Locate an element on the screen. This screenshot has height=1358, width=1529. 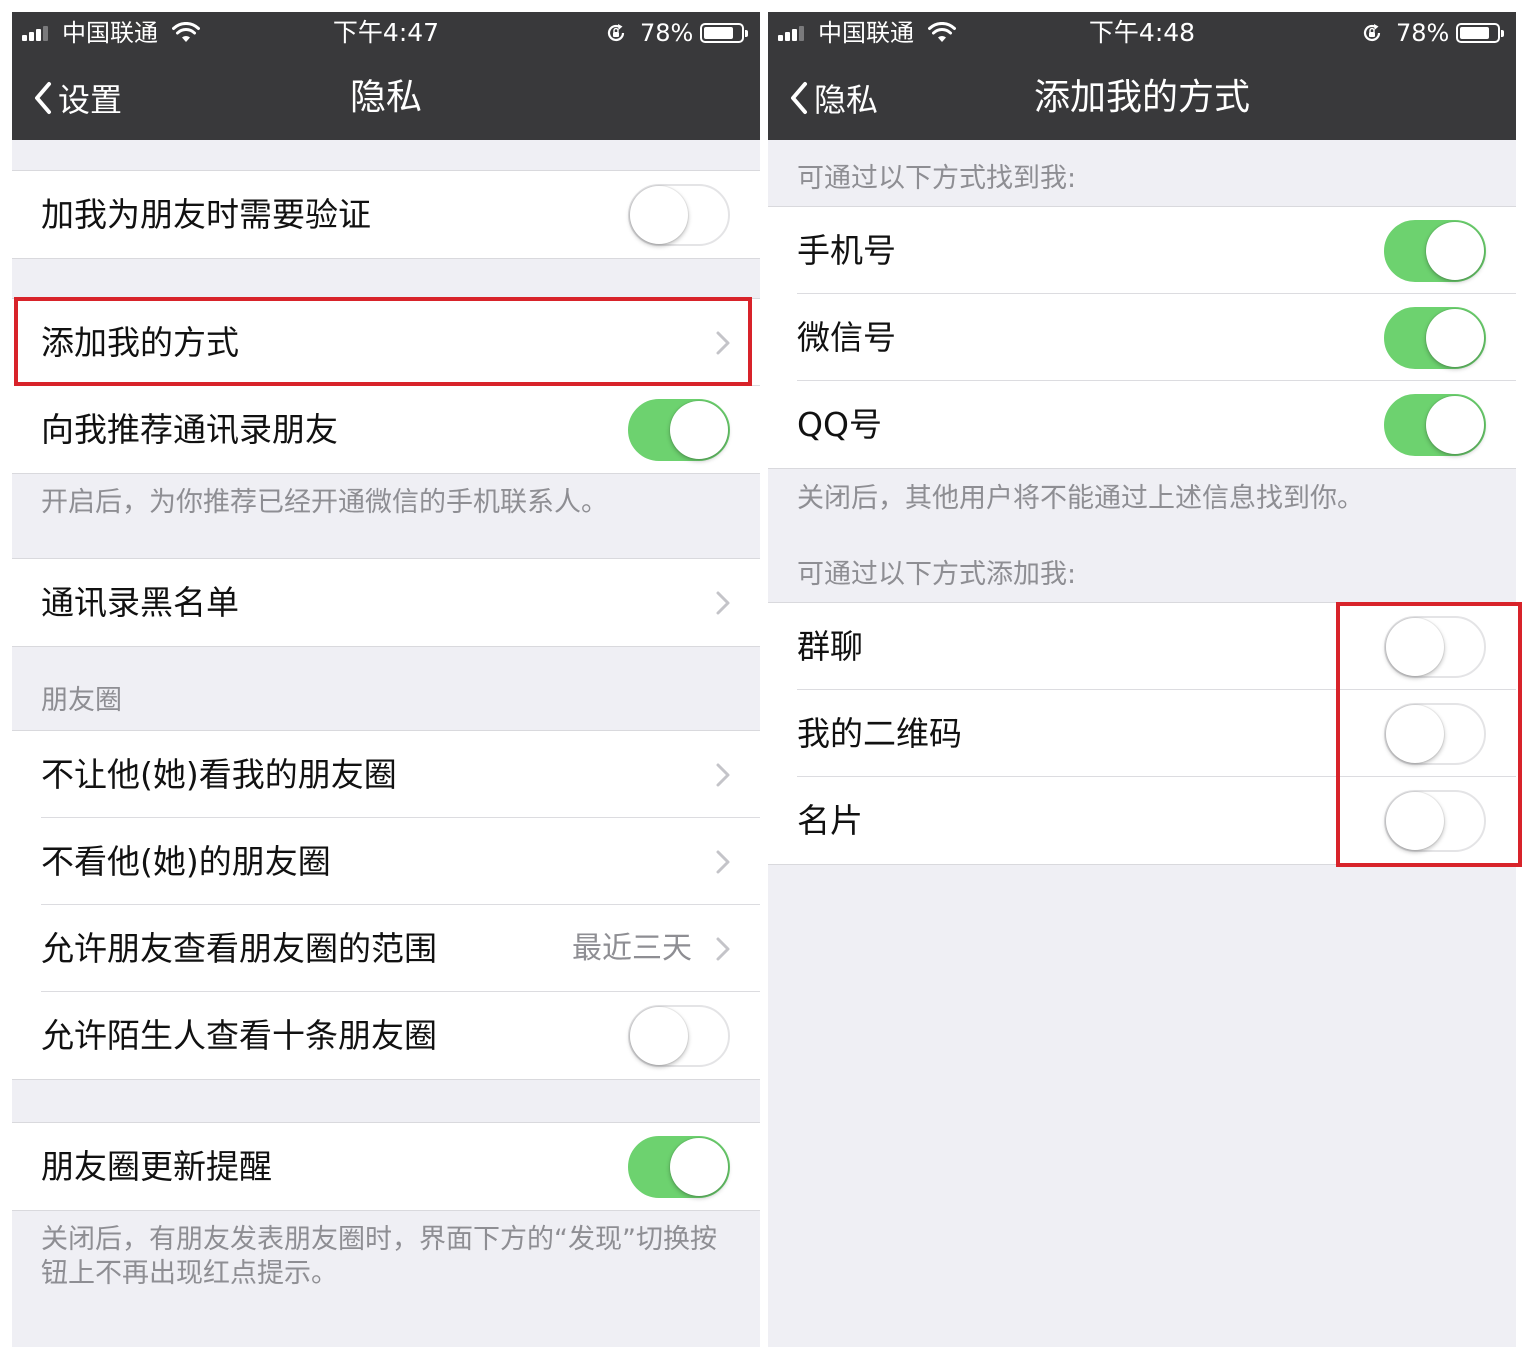
group-chat-toggle is located at coordinates (1435, 647).